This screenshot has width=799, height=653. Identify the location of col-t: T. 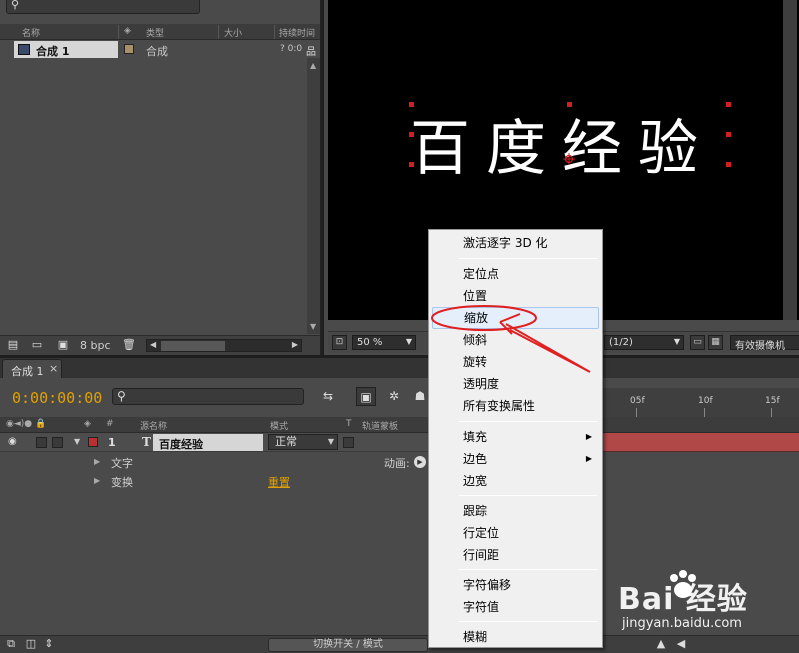
(349, 424).